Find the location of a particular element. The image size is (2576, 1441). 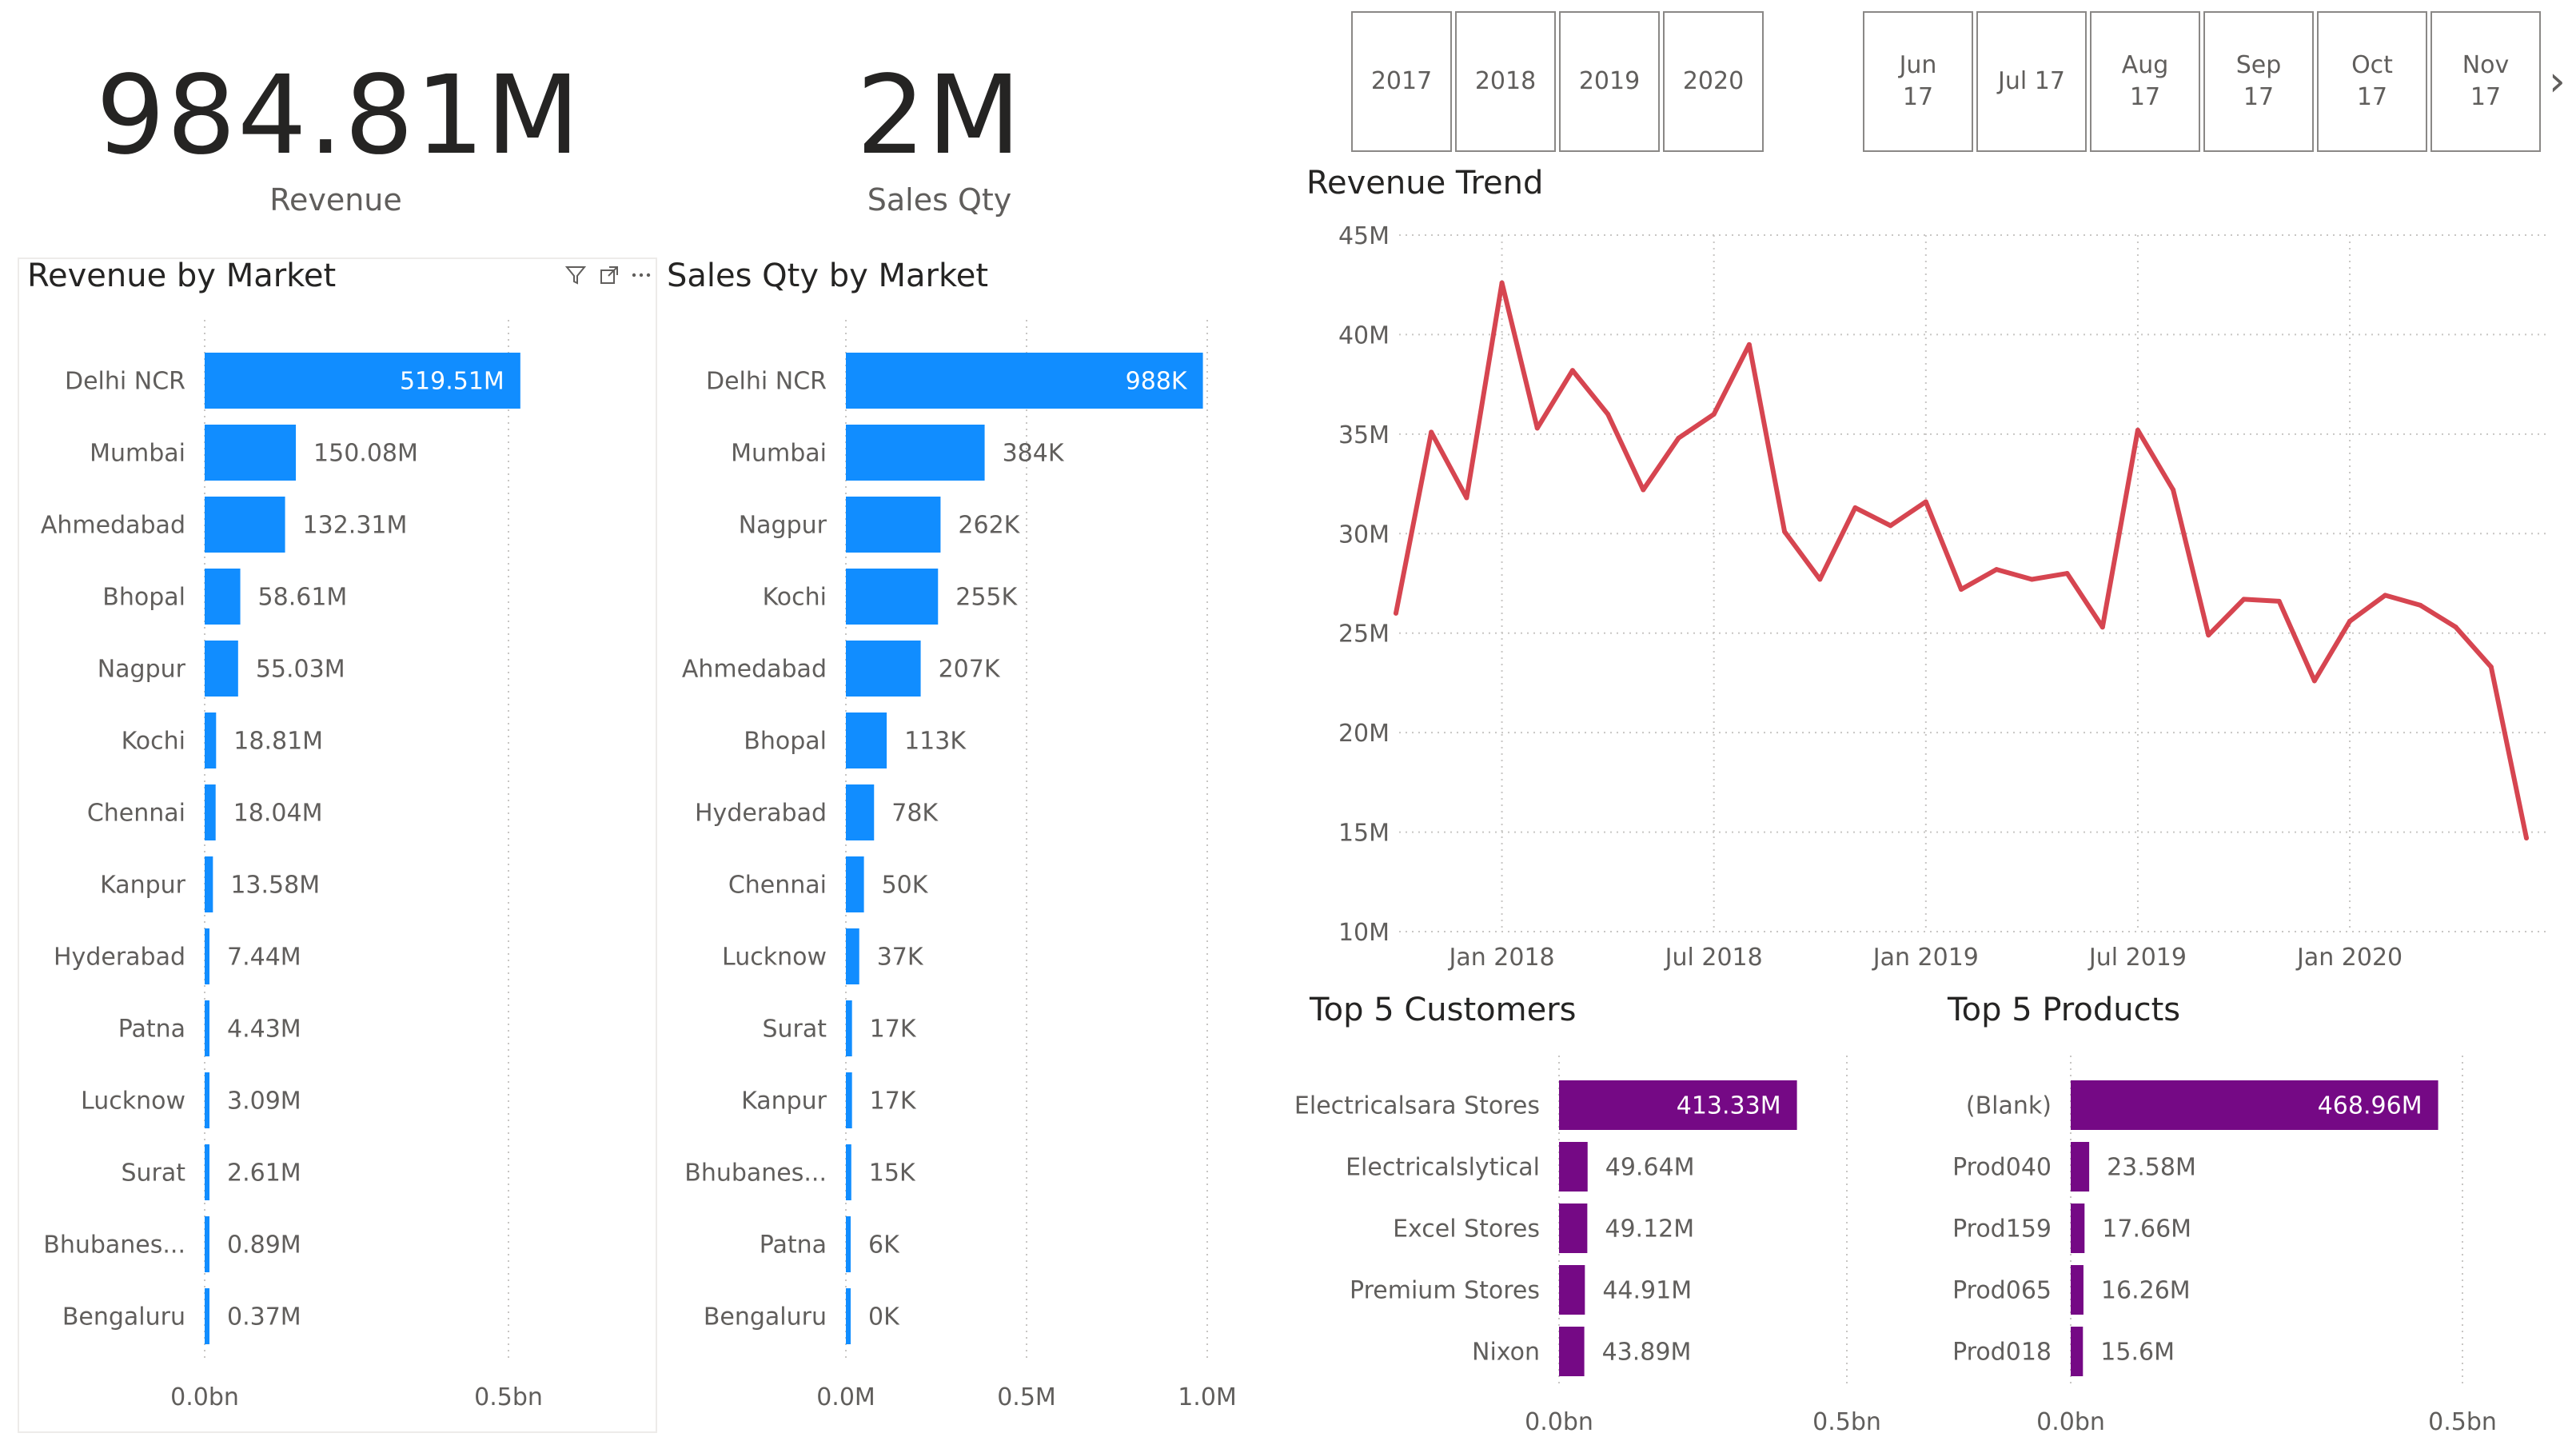

focus-mode-icon is located at coordinates (609, 275).